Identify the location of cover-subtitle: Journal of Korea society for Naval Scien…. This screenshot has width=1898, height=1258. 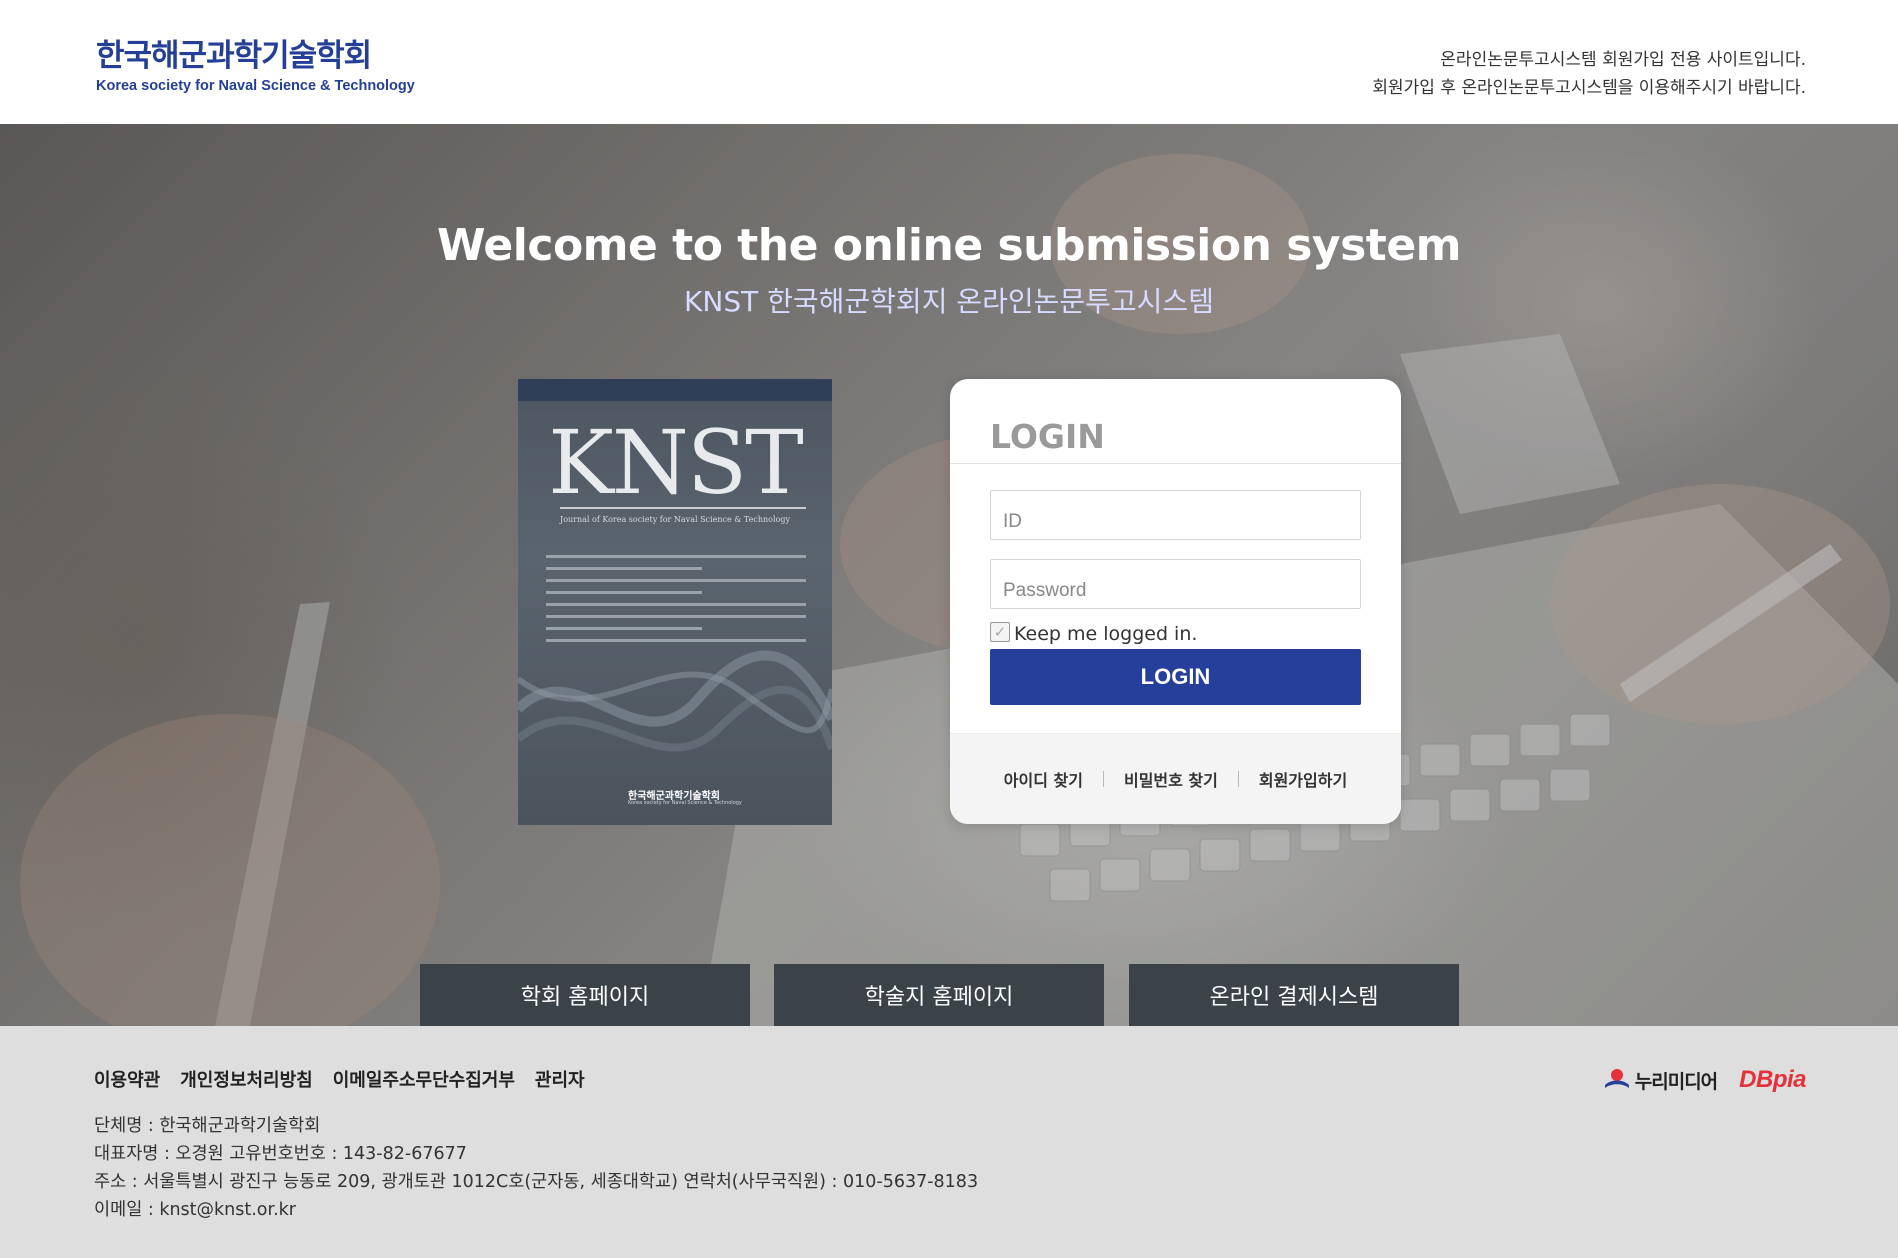
(675, 519).